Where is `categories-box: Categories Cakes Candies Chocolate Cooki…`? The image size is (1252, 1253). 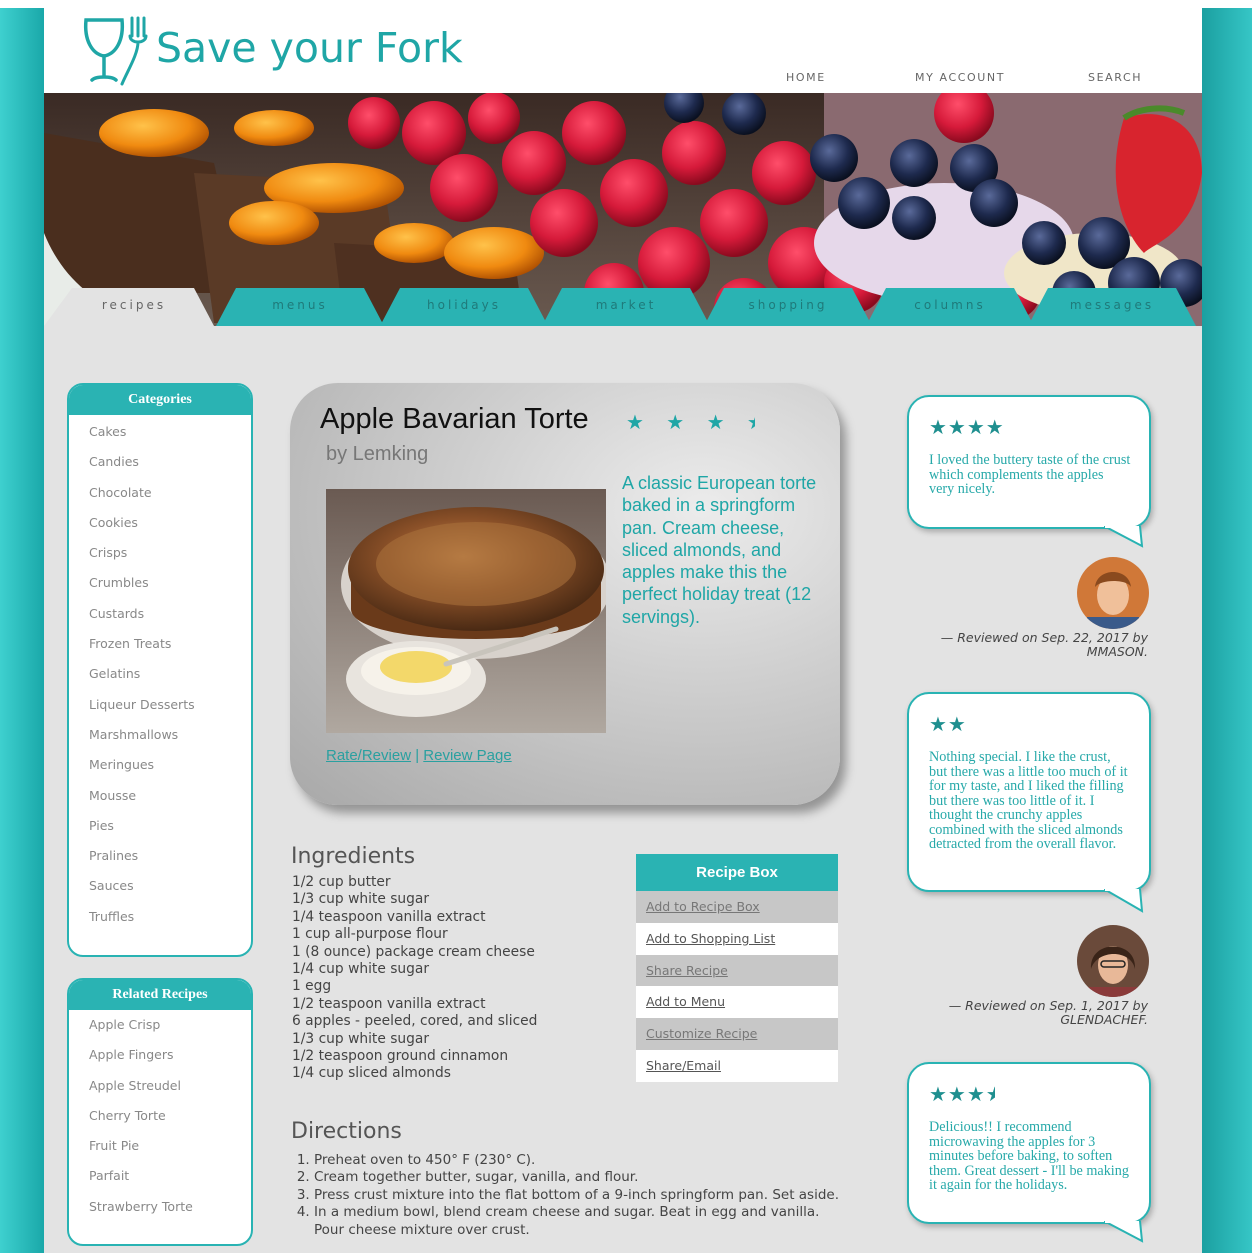 categories-box: Categories Cakes Candies Chocolate Cooki… is located at coordinates (160, 670).